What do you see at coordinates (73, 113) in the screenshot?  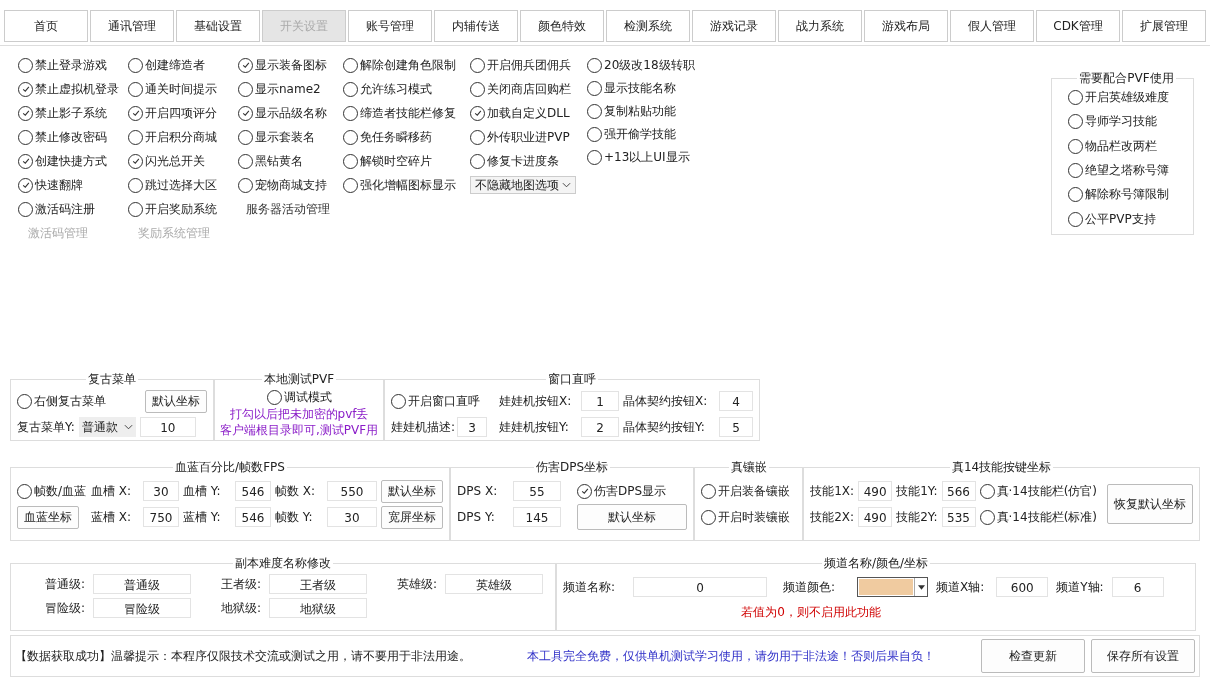 I see `option-checkbox: 禁止影子系统` at bounding box center [73, 113].